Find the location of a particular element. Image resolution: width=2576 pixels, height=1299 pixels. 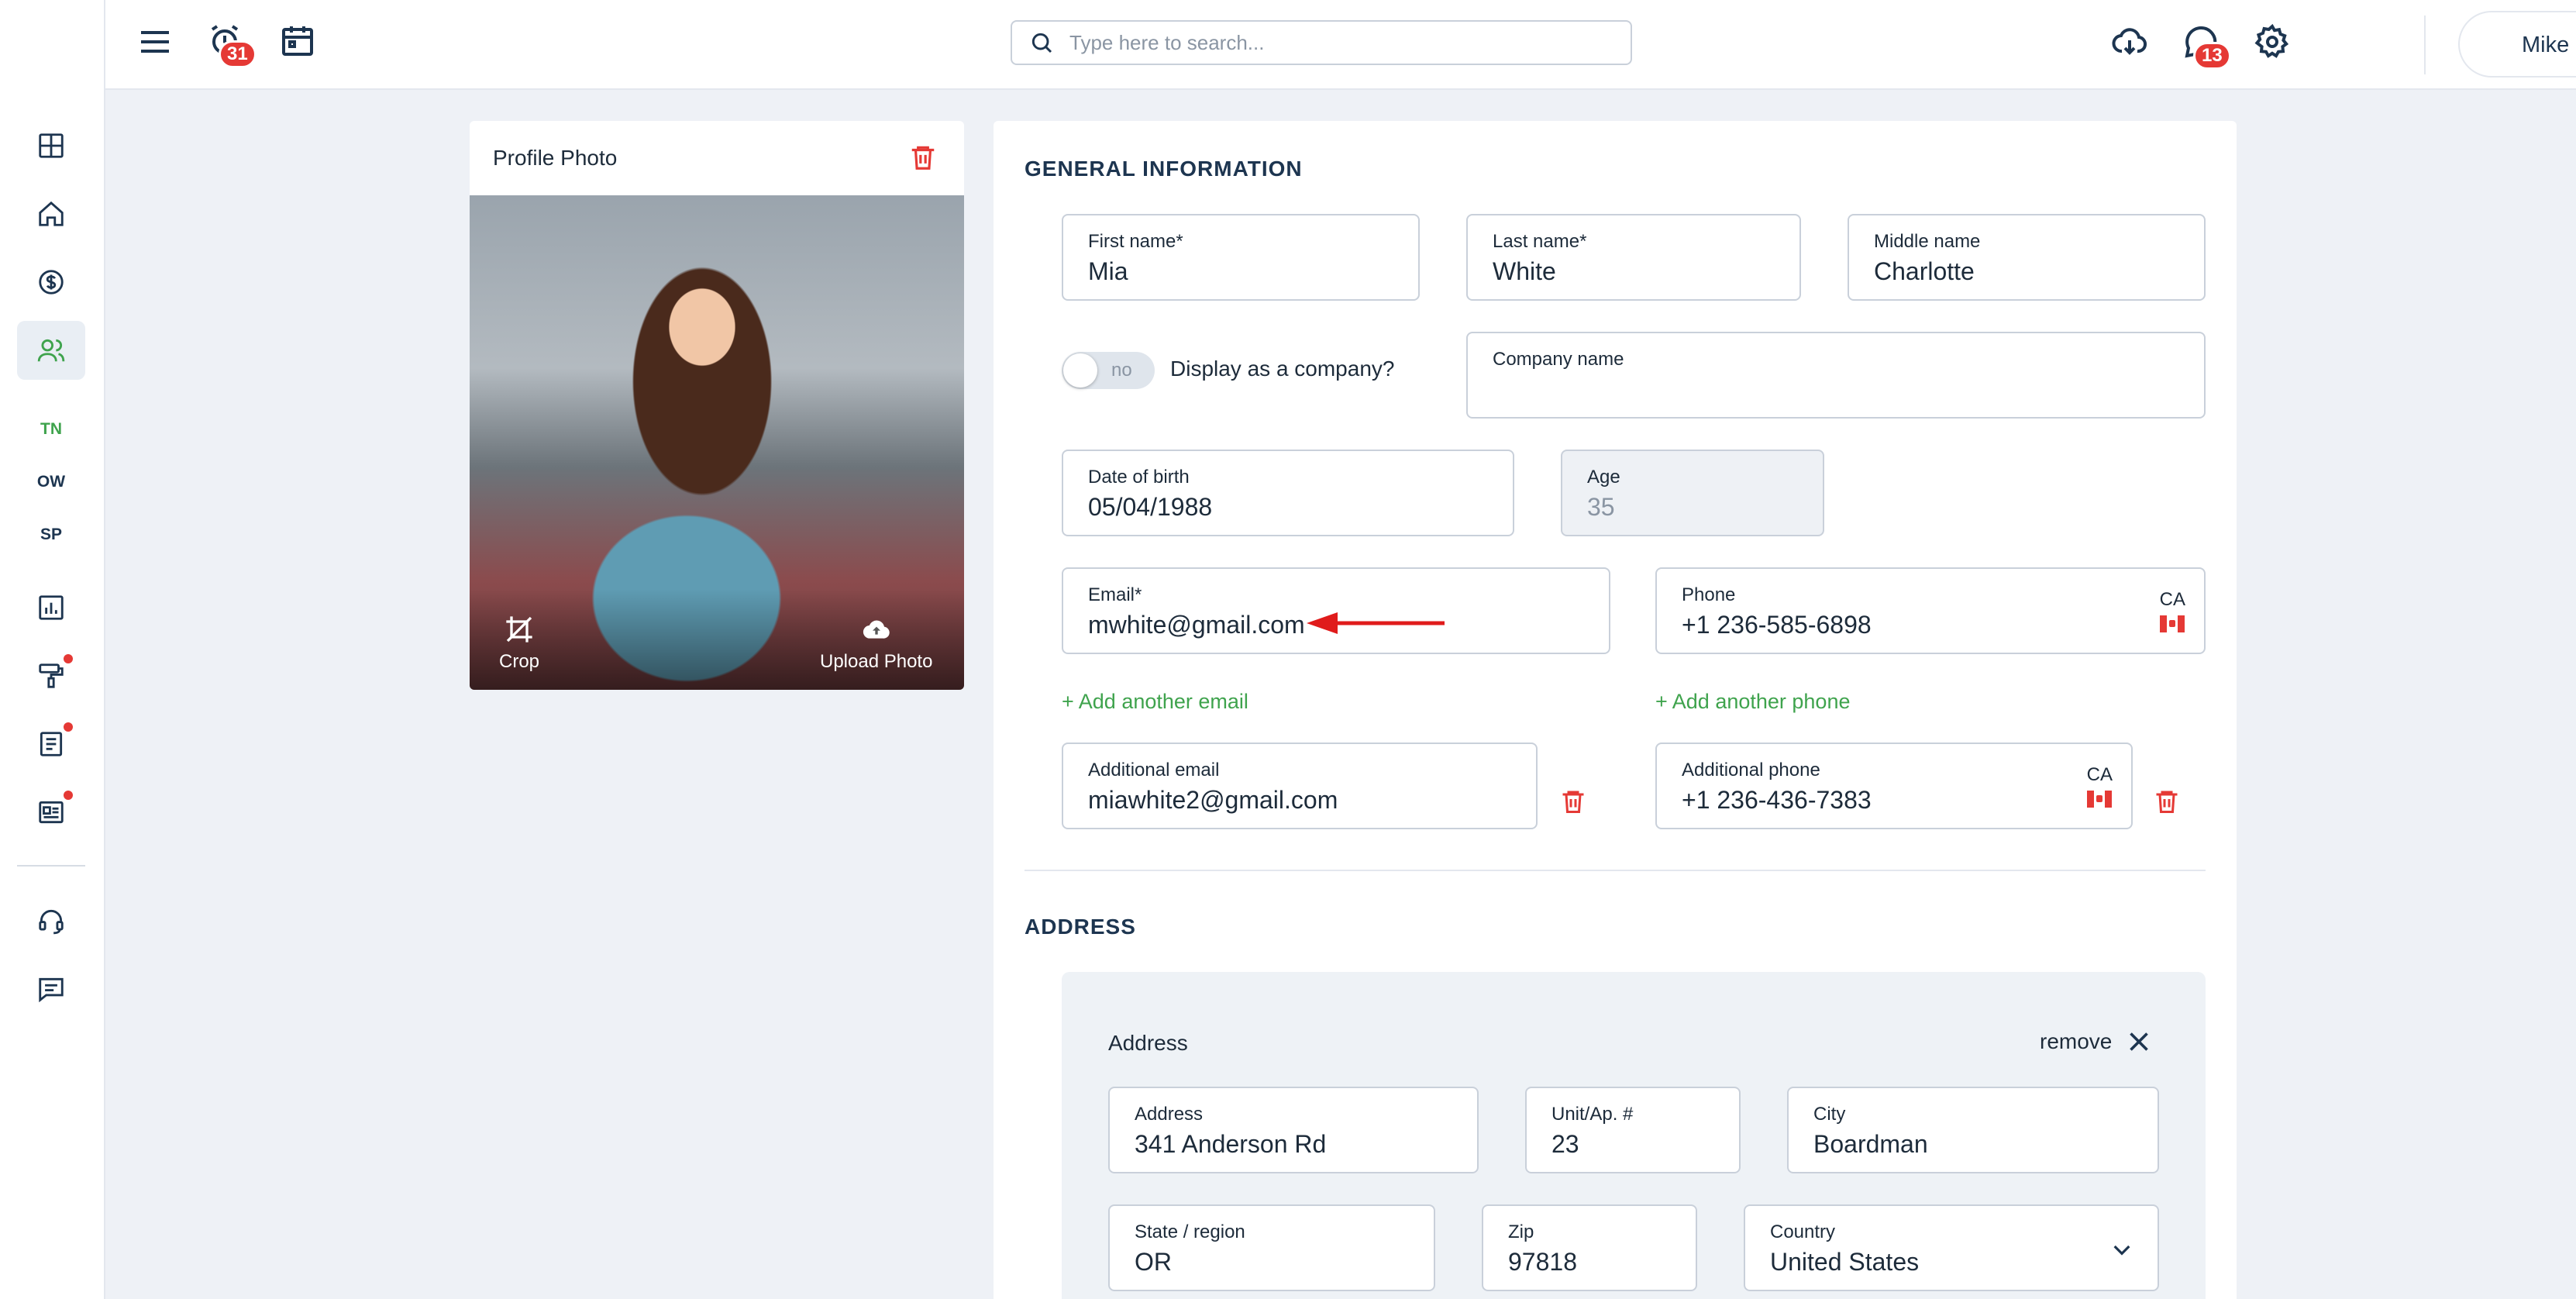

sidebar-item-news is located at coordinates (51, 813).